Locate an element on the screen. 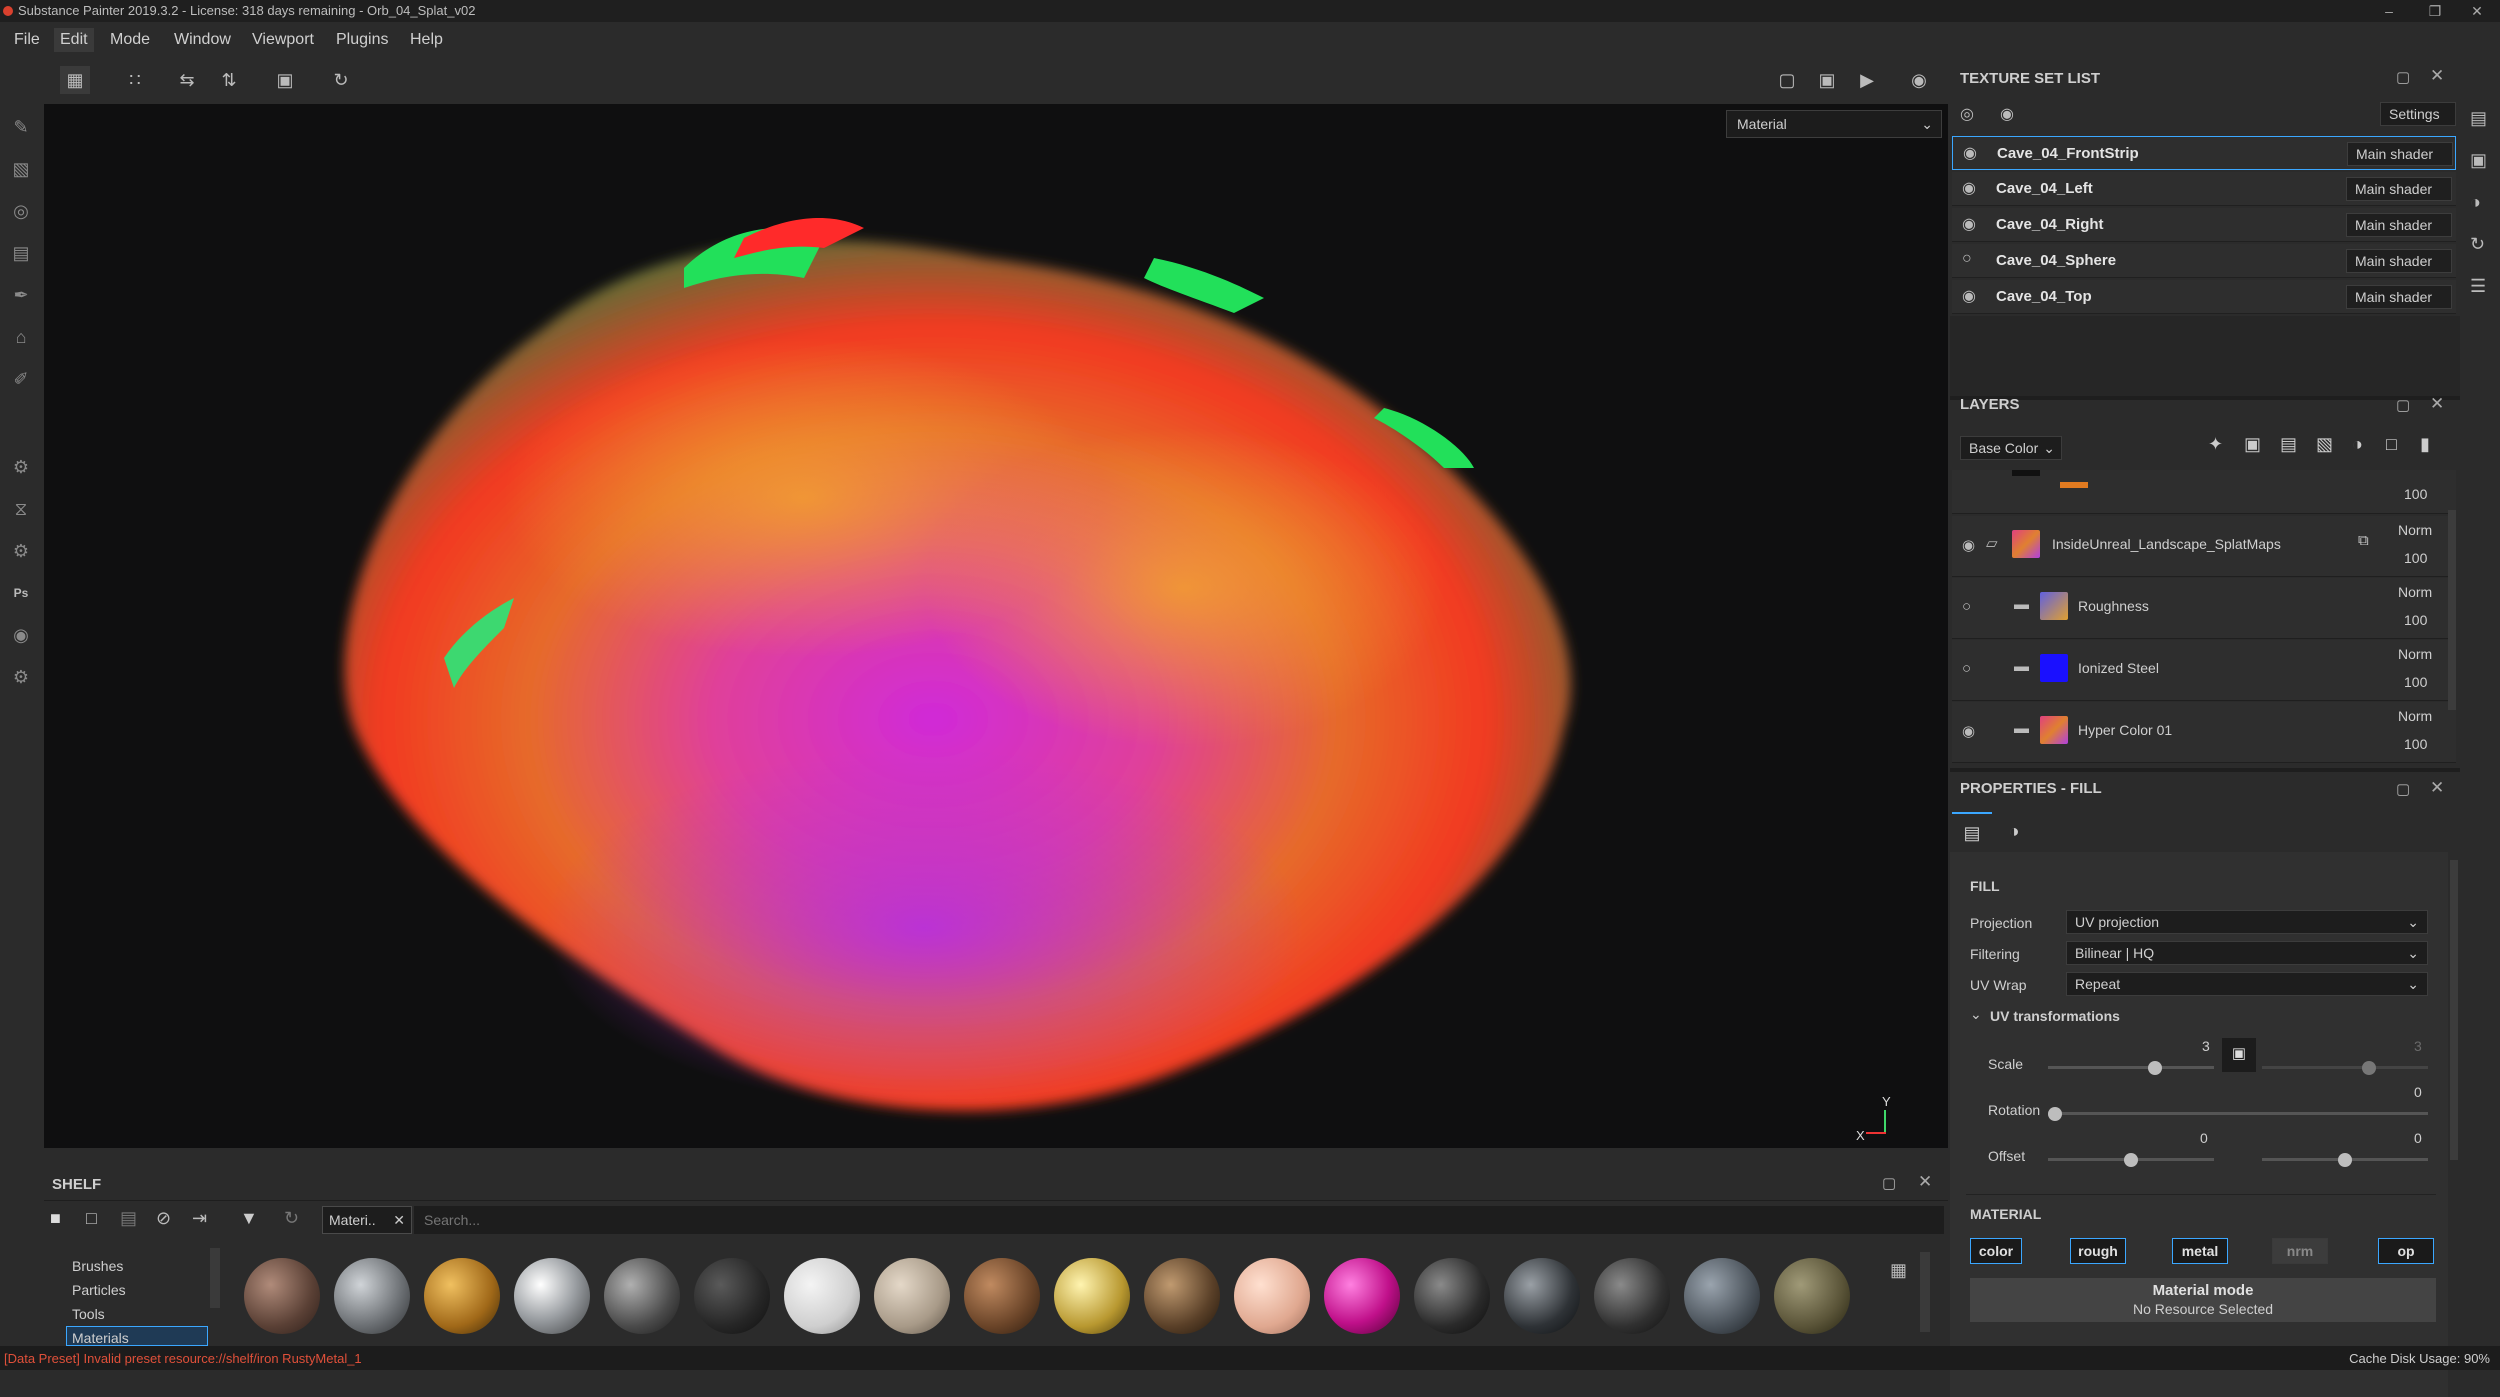 The image size is (2500, 1397). clone-stamp-icon: ⌂ is located at coordinates (21, 337).